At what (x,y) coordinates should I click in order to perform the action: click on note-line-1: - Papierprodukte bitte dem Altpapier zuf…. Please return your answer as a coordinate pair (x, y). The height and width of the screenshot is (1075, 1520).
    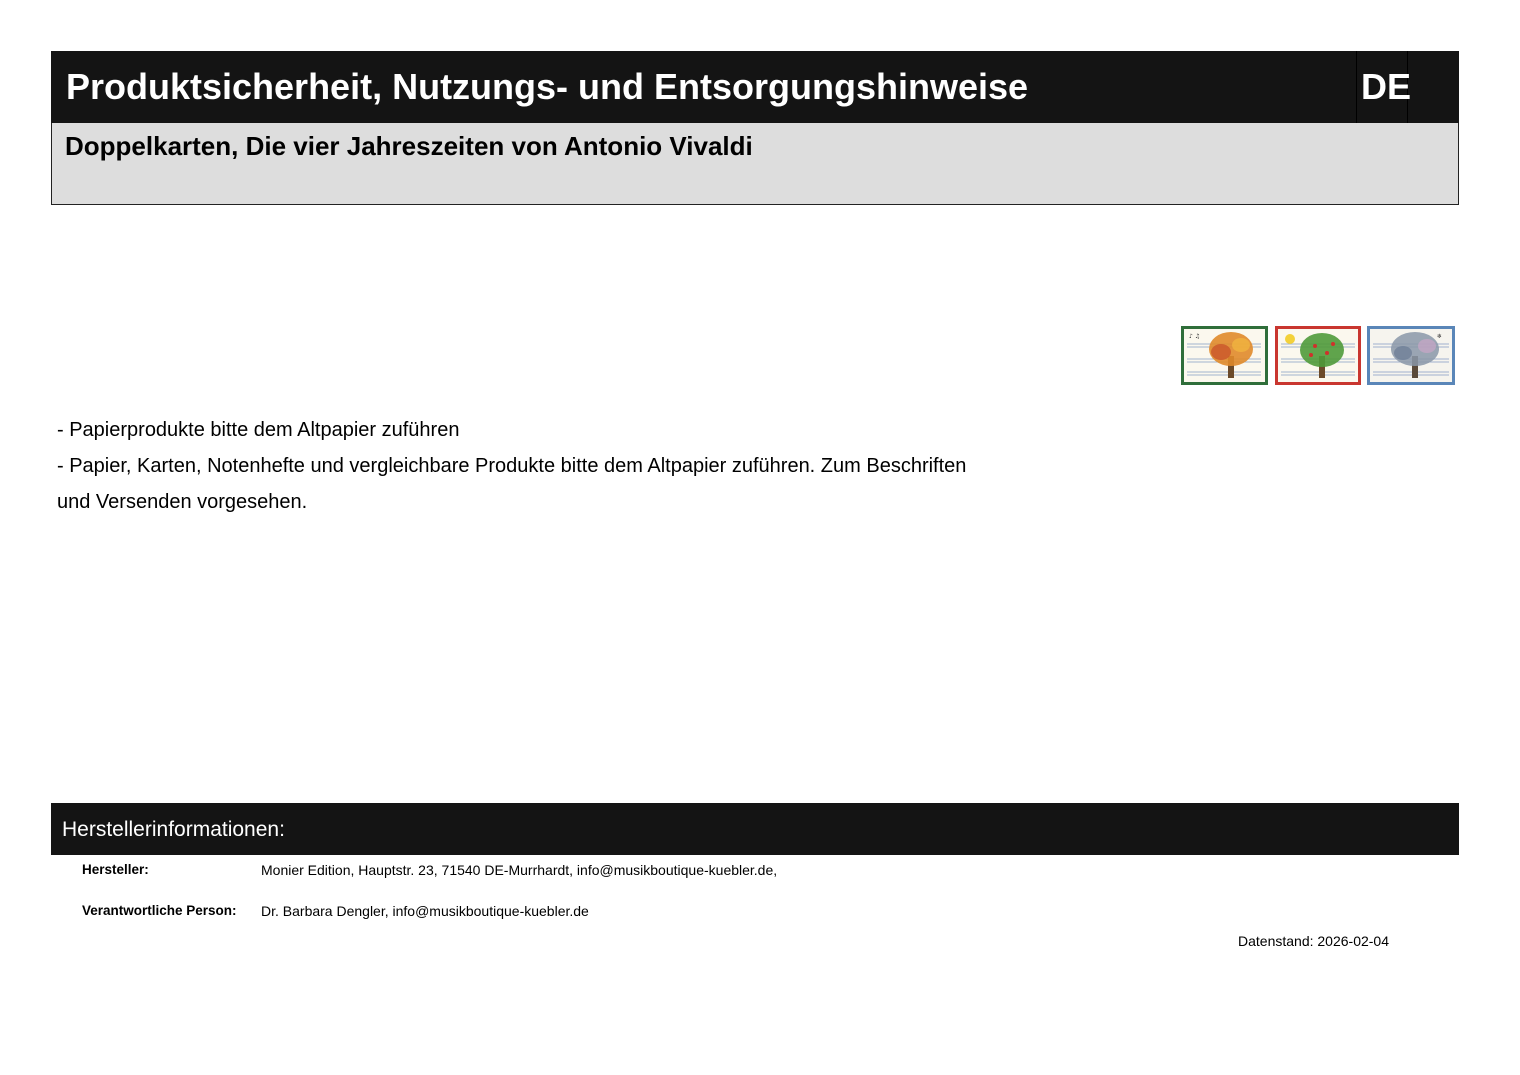
    Looking at the image, I should click on (258, 430).